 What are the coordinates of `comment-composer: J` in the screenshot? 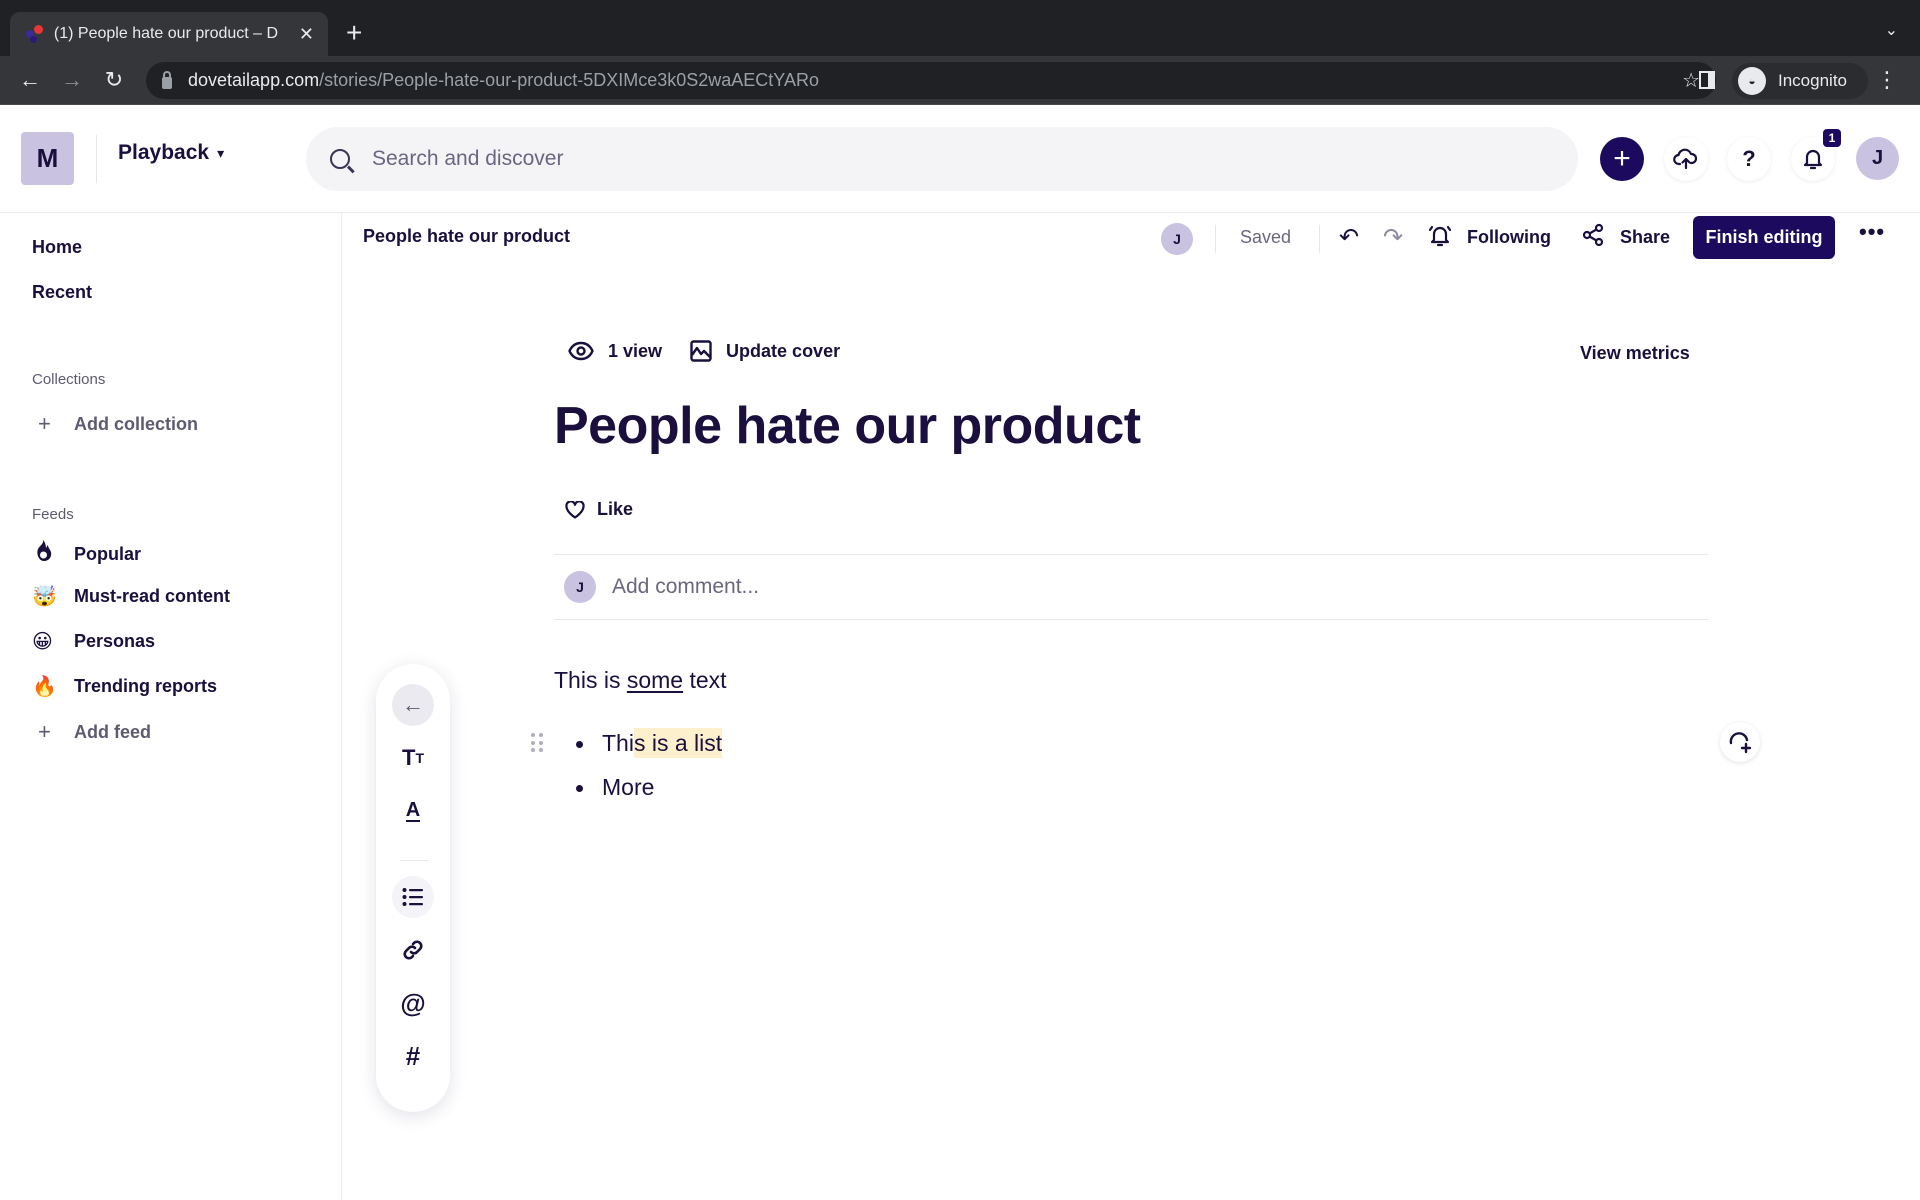 It's located at (1131, 587).